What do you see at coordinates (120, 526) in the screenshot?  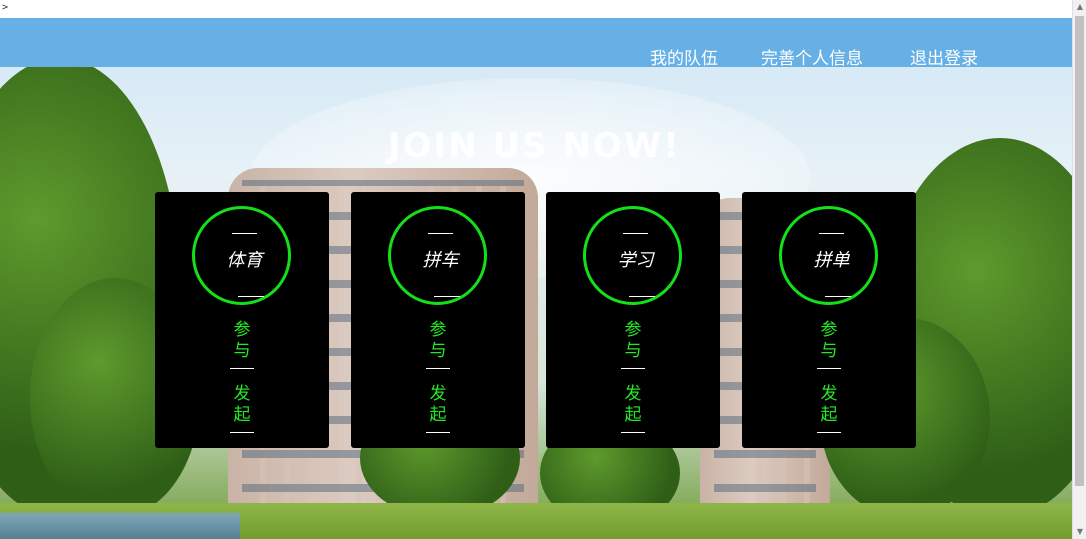 I see `pond` at bounding box center [120, 526].